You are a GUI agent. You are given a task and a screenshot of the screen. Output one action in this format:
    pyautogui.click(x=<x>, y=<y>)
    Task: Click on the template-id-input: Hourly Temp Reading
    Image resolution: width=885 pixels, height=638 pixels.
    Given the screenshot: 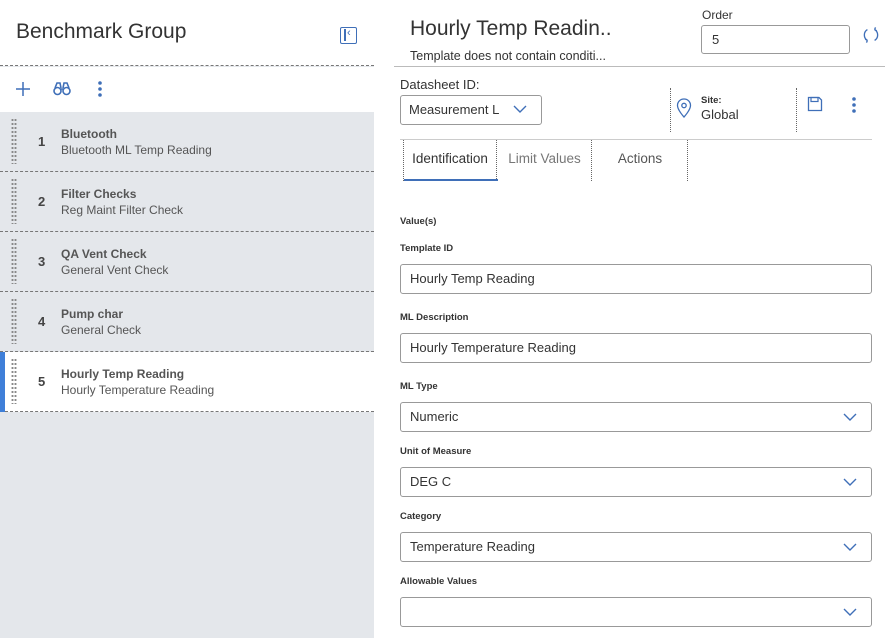 What is the action you would take?
    pyautogui.click(x=636, y=279)
    